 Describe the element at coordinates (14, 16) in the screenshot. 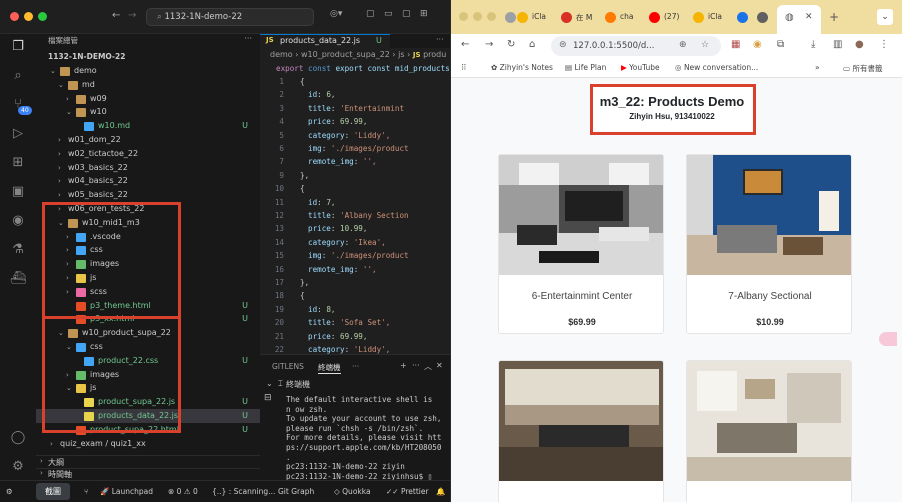

I see `close-window-icon` at that location.